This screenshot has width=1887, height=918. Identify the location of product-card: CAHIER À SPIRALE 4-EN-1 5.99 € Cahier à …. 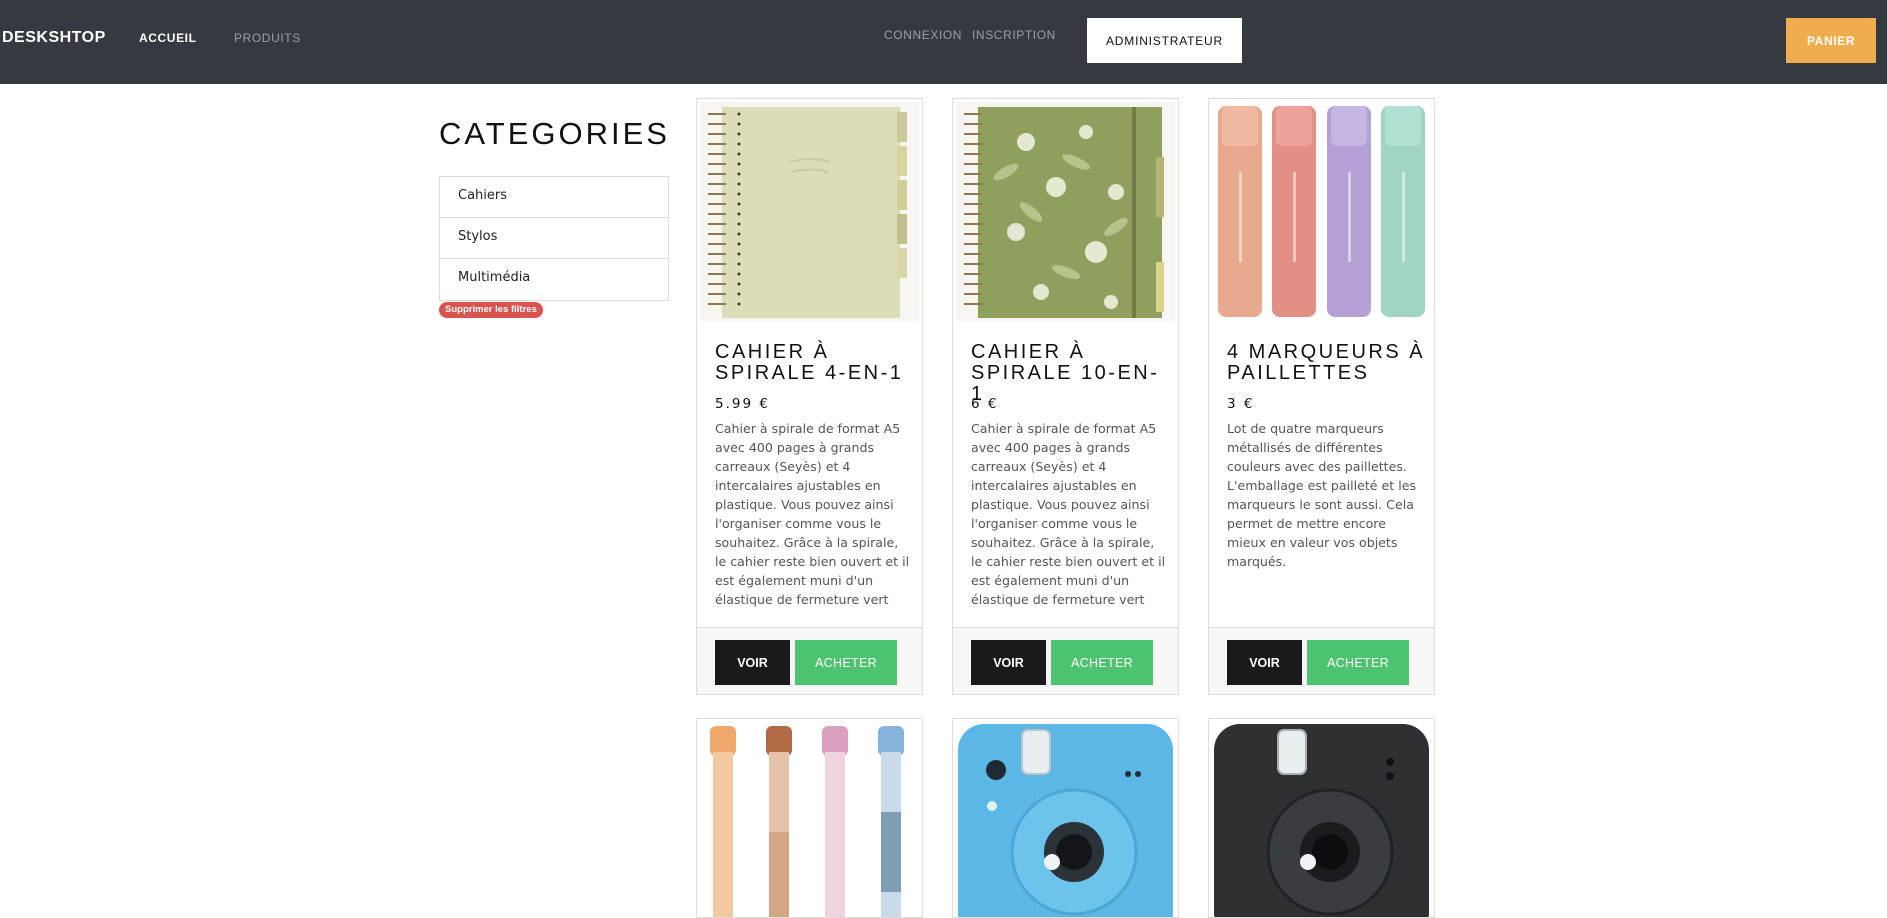
(809, 396).